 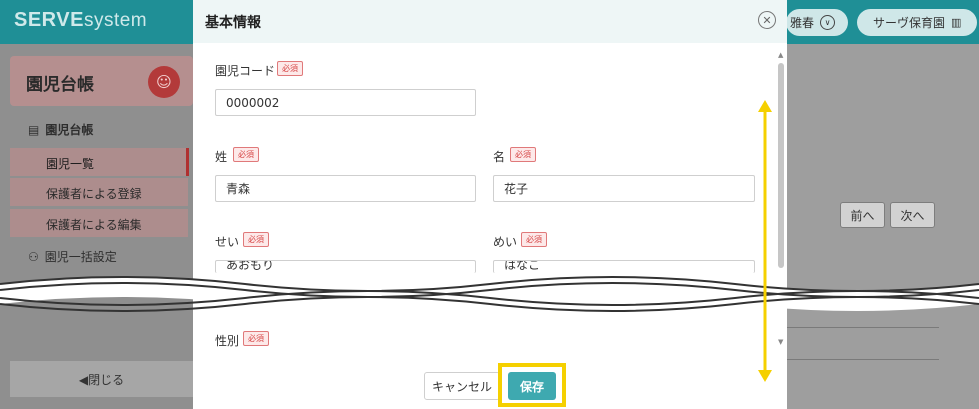 What do you see at coordinates (912, 215) in the screenshot?
I see `next-button: 次へ` at bounding box center [912, 215].